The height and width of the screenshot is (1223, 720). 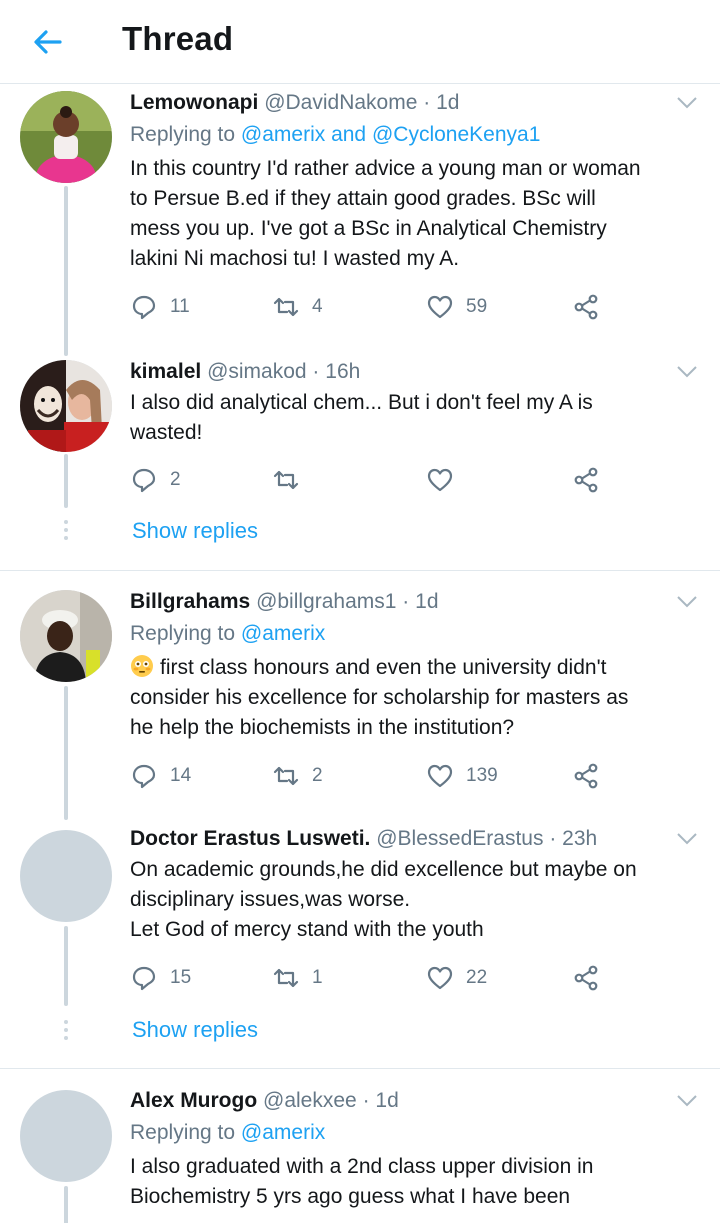 I want to click on reply-button: 15, so click(x=160, y=978).